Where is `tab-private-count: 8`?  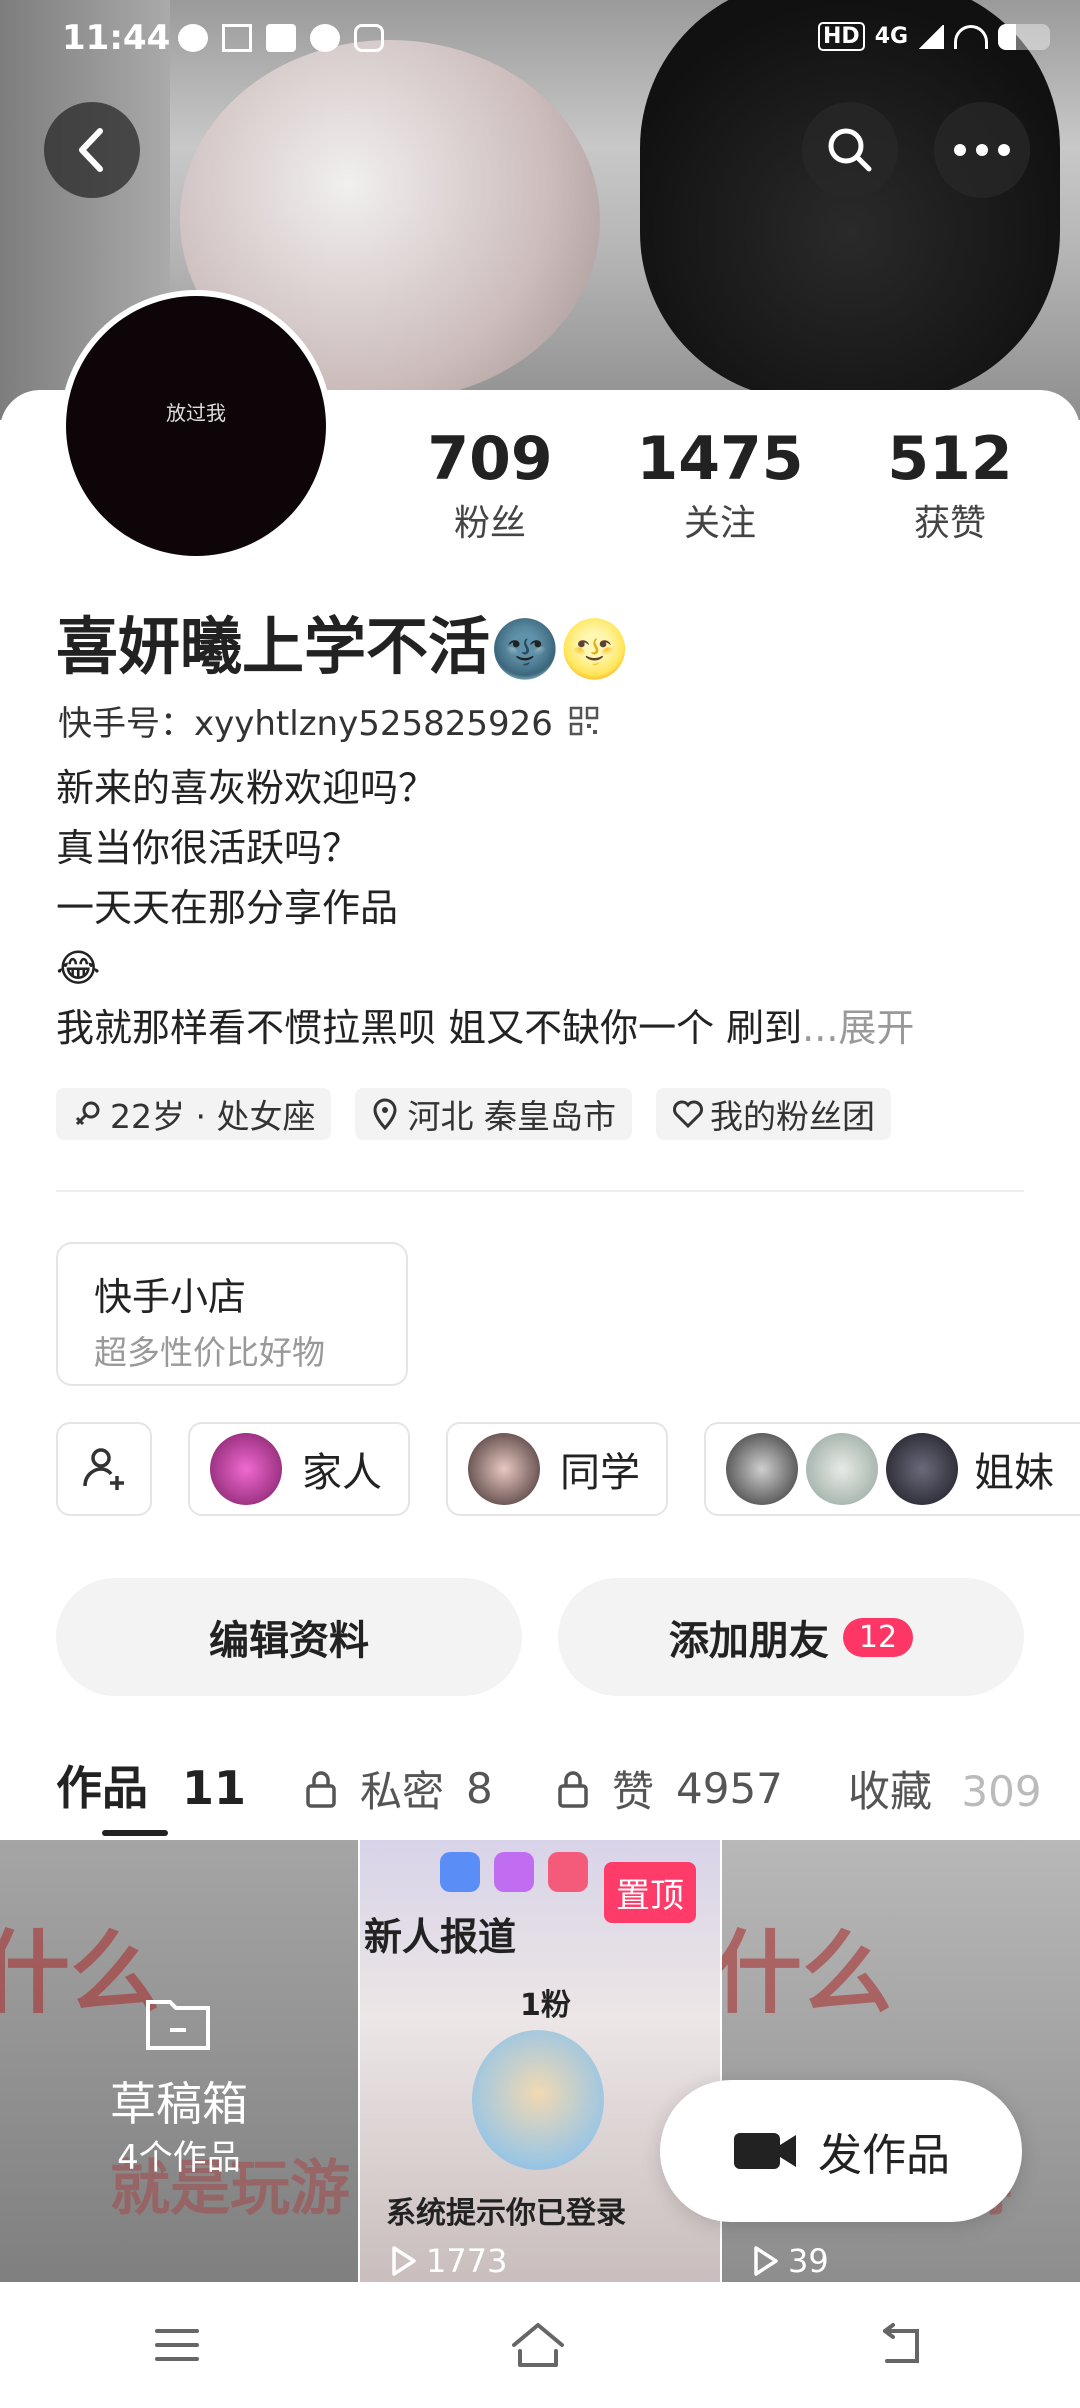
tab-private-count: 8 is located at coordinates (479, 1788).